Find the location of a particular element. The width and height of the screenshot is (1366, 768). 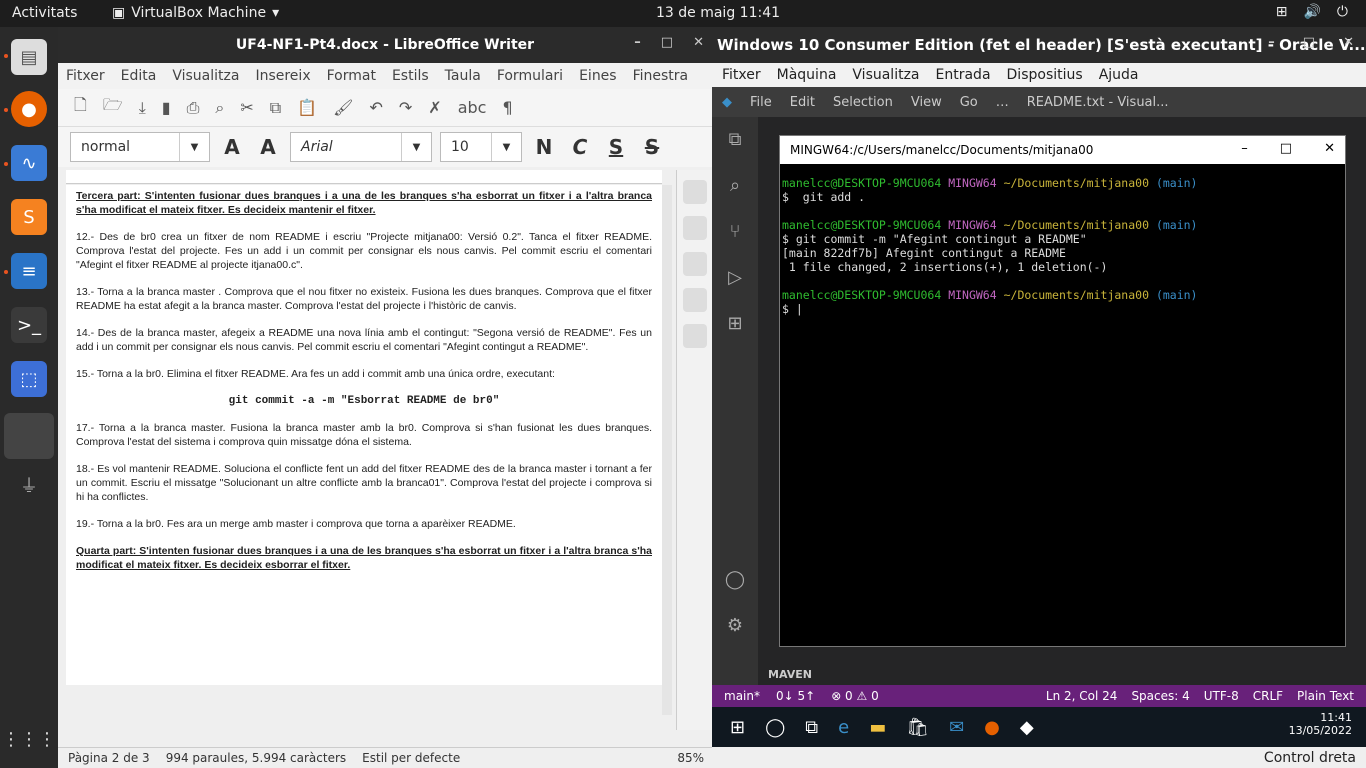

menu-ajuda: Ajuda is located at coordinates (1119, 75).